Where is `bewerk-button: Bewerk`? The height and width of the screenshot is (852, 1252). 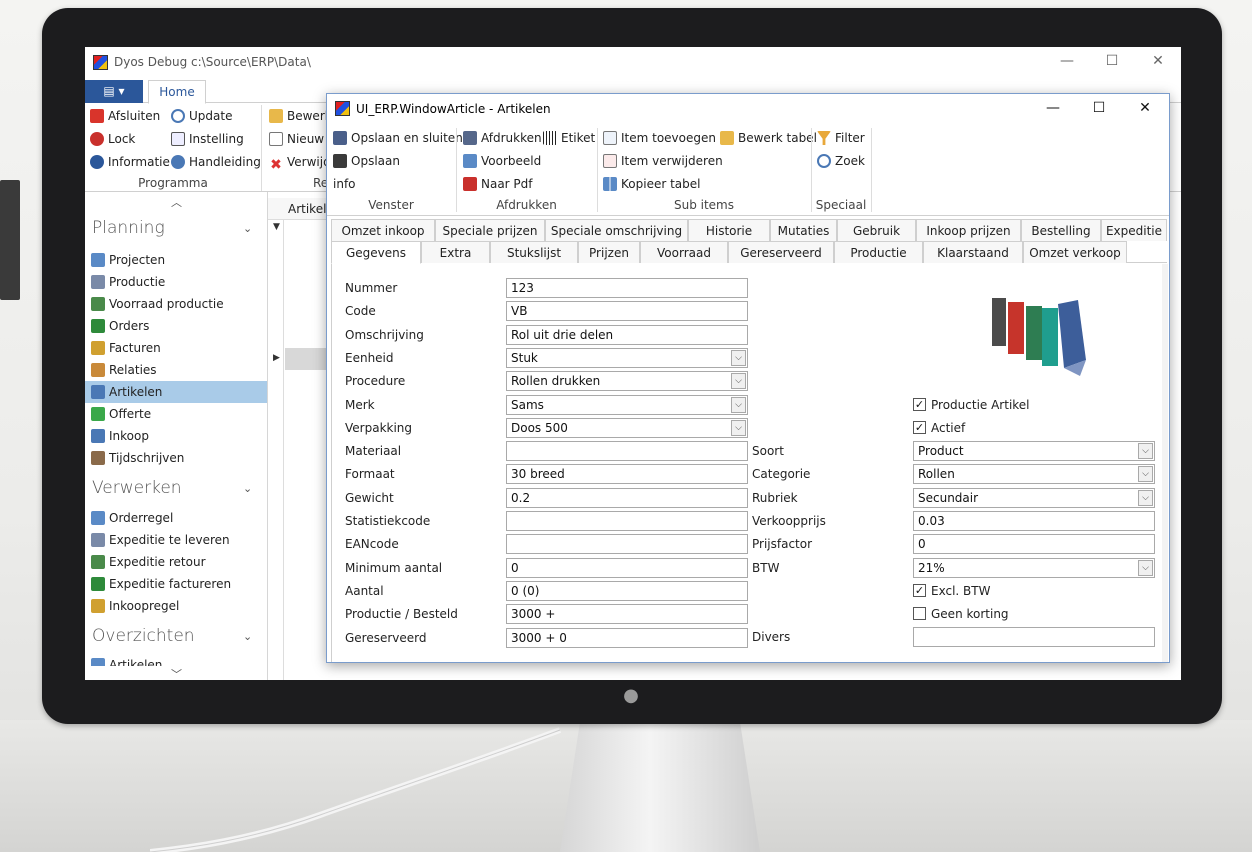 bewerk-button: Bewerk is located at coordinates (300, 116).